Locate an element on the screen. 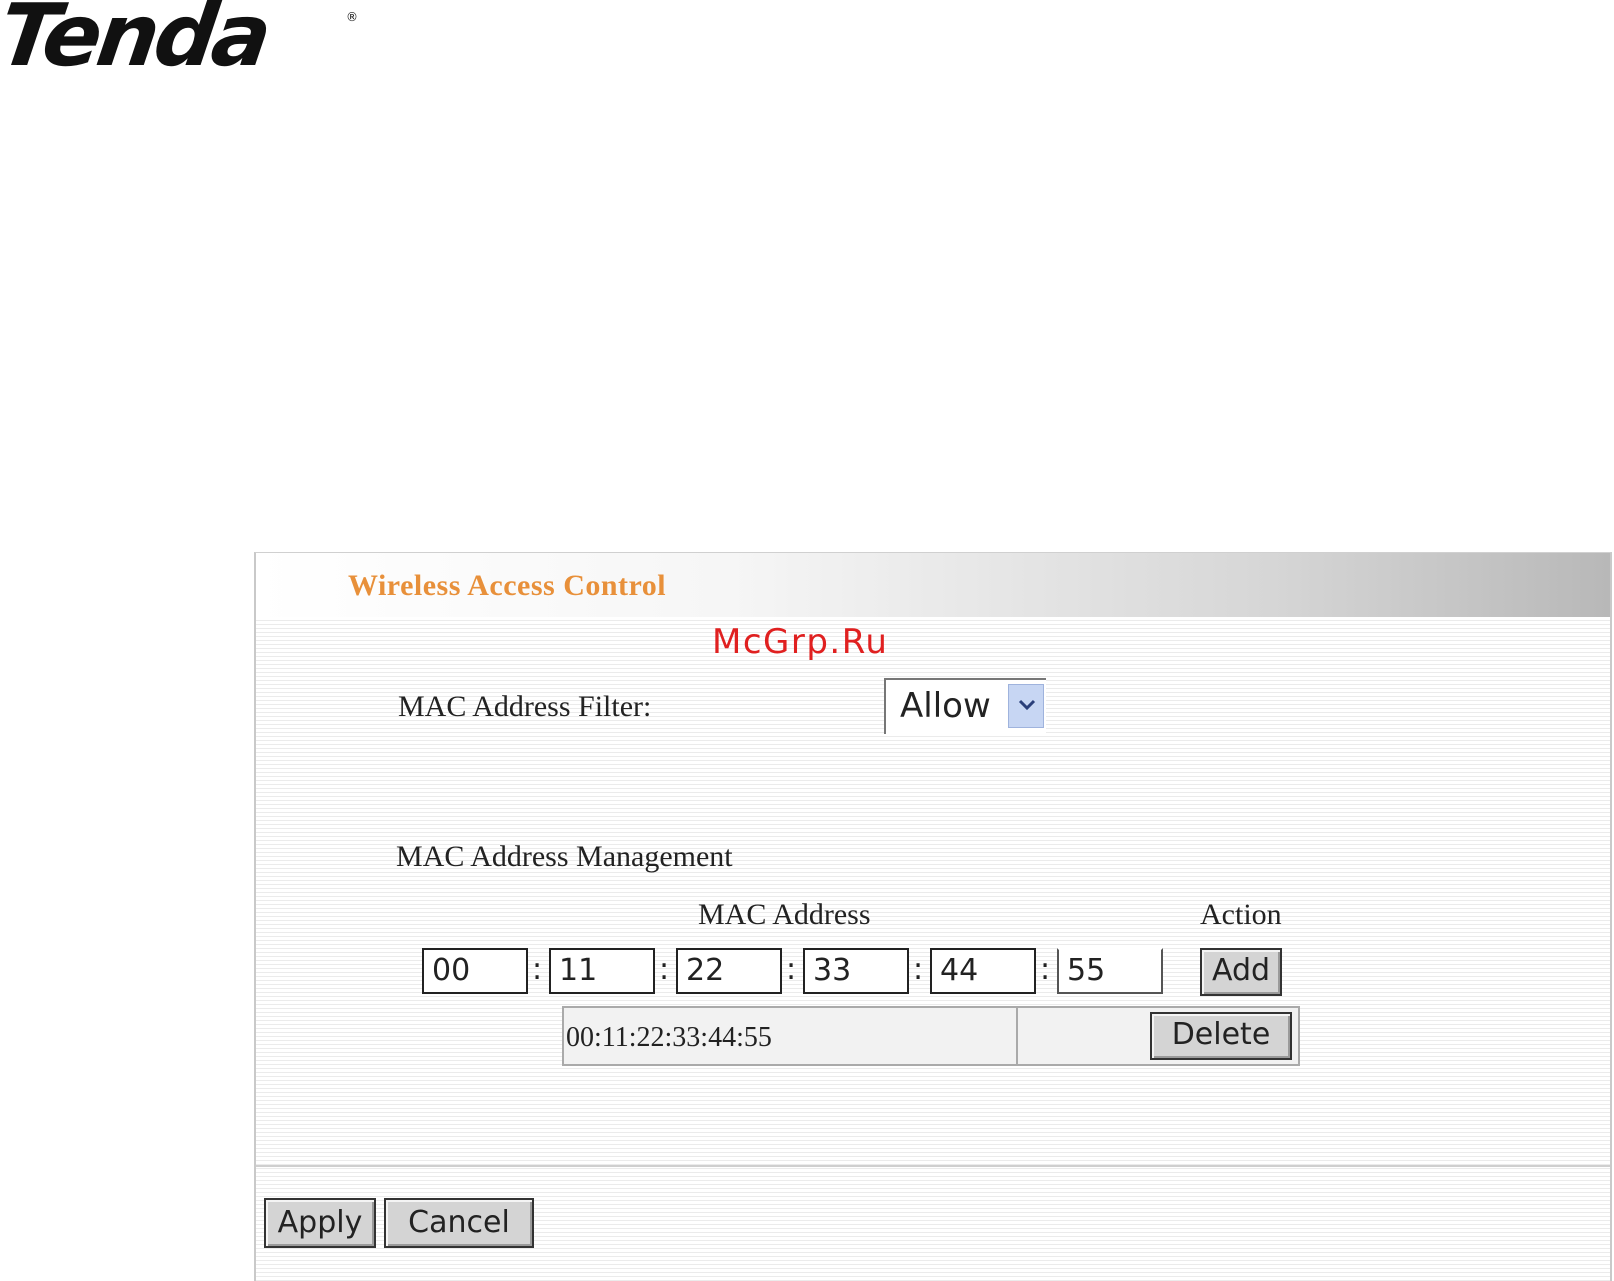  mac-octet-6-input: 55 is located at coordinates (1110, 971).